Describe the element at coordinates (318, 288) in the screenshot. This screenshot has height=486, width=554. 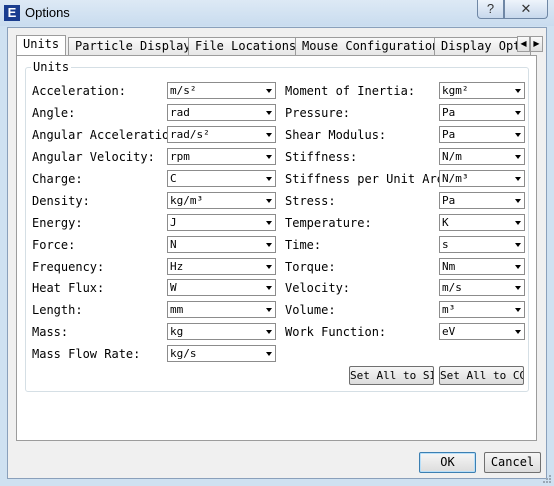
I see `velocity-label: Velocity:` at that location.